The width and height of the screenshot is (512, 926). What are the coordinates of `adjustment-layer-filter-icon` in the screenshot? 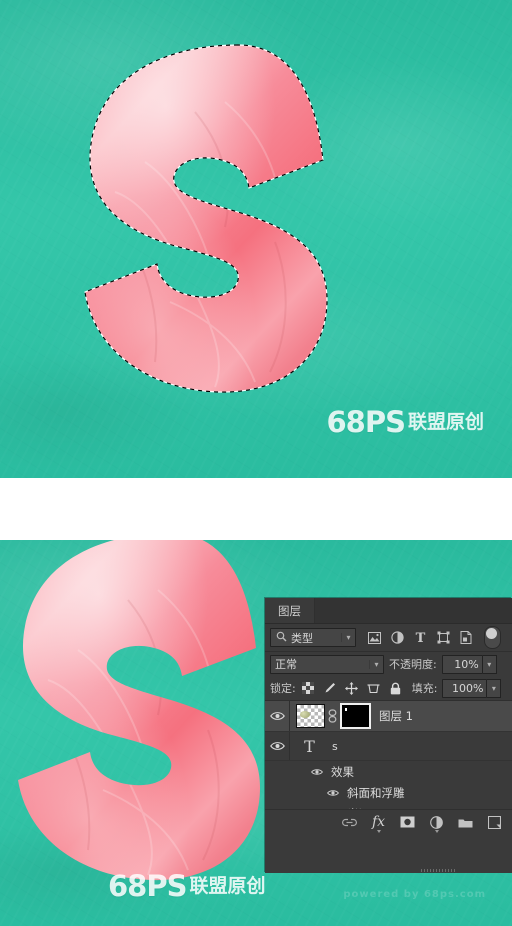 It's located at (397, 638).